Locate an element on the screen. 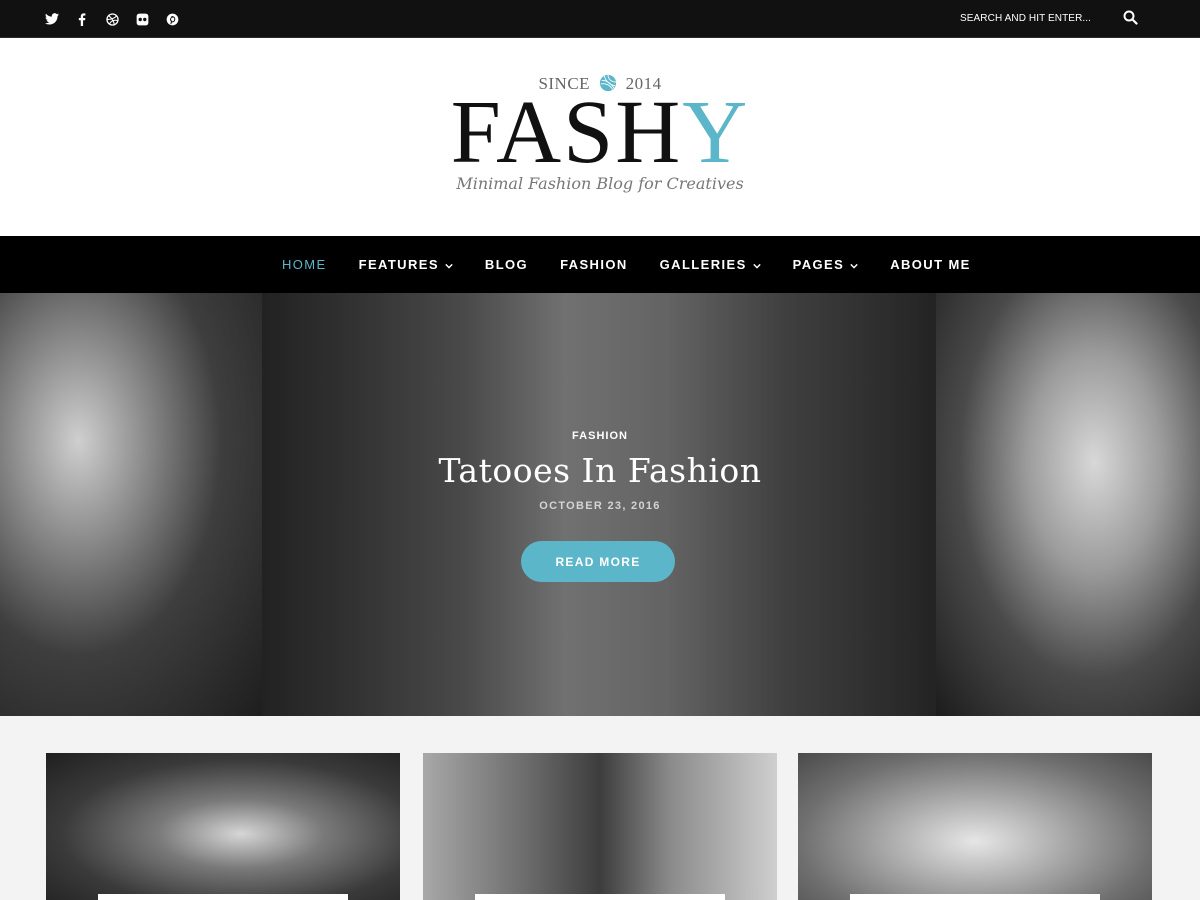 The image size is (1200, 900). nav-item-home: HOME is located at coordinates (304, 264).